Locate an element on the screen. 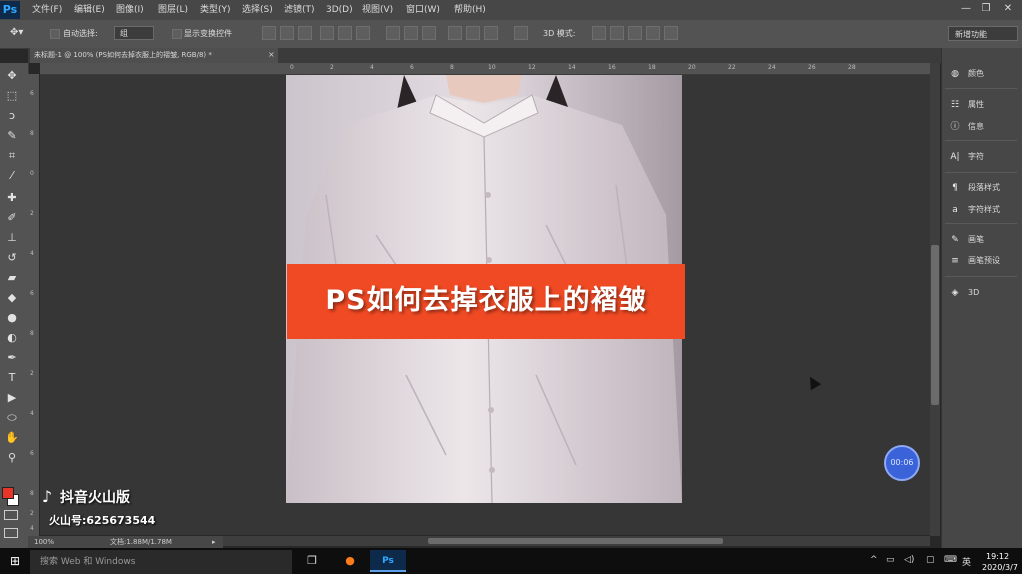 This screenshot has width=1022, height=574. paint-bucket-tool-icon: ◆ is located at coordinates (12, 298).